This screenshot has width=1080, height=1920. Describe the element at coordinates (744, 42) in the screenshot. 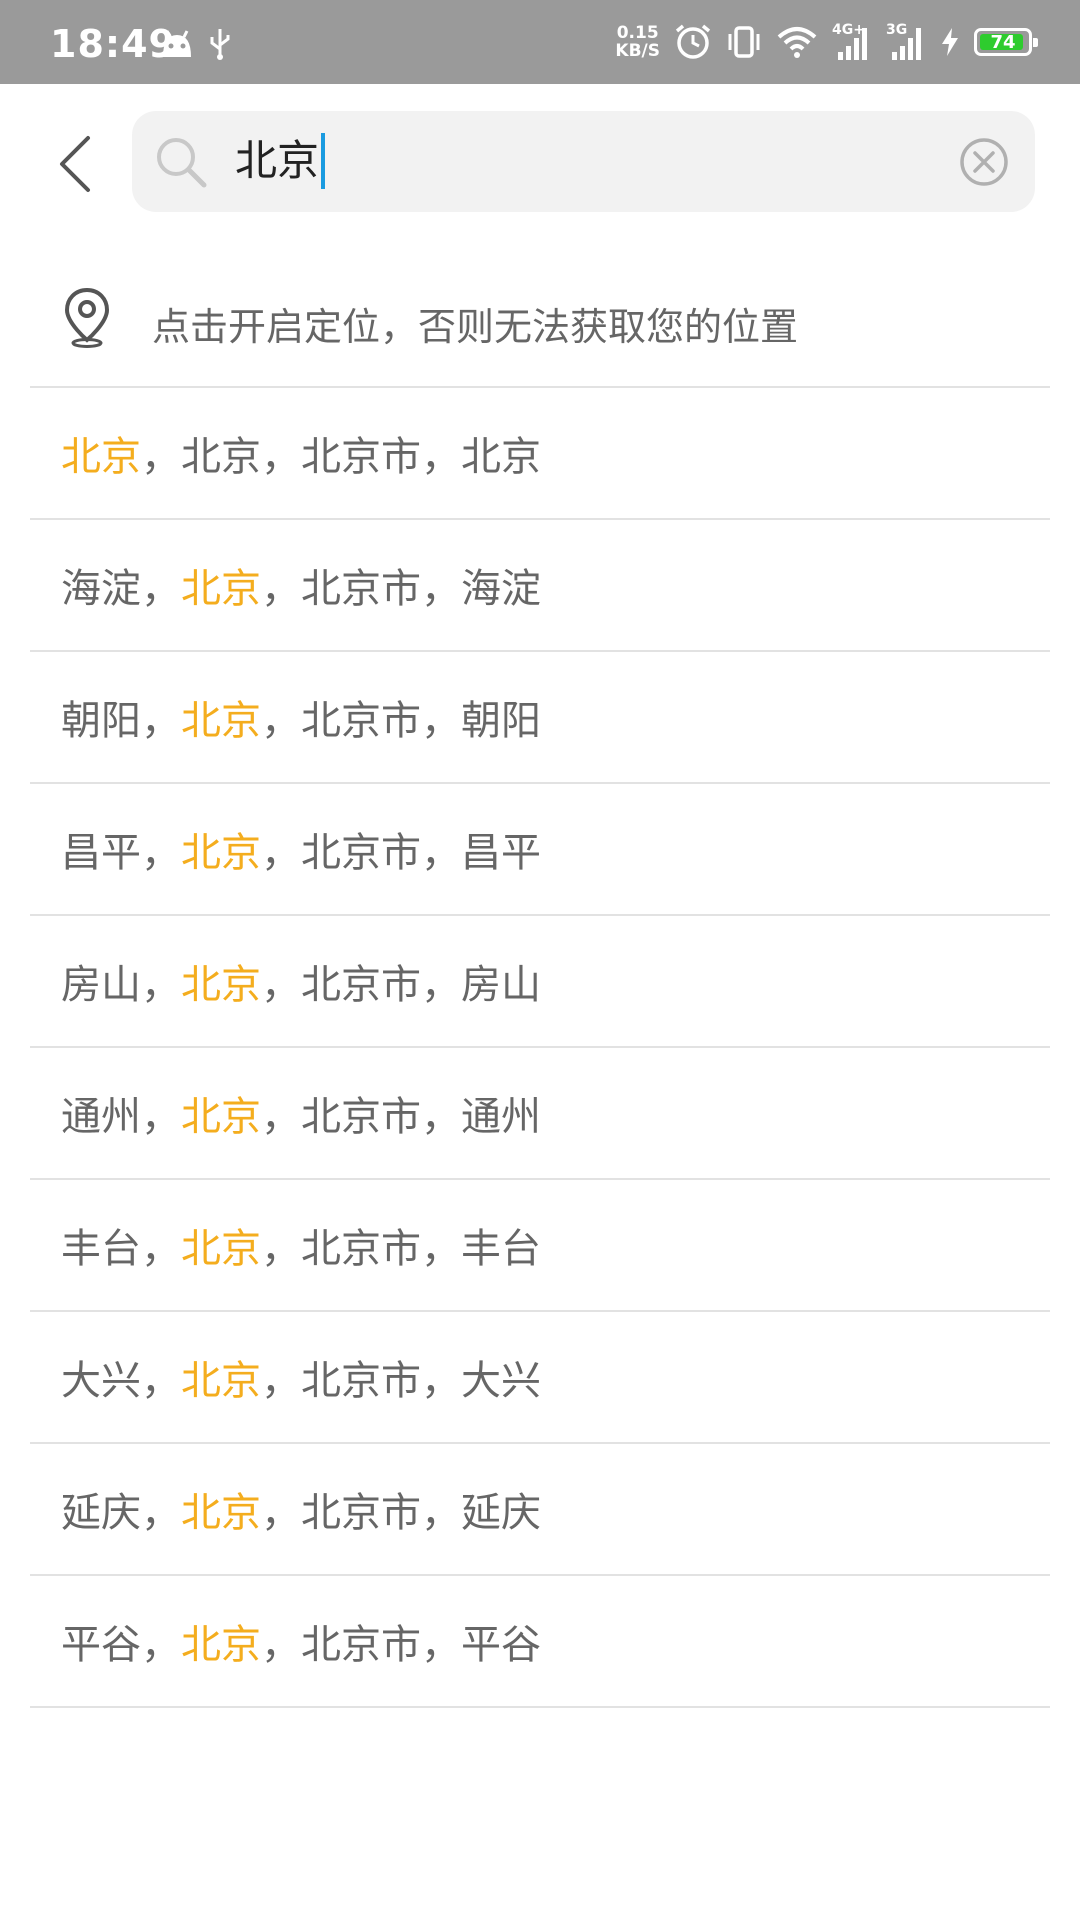

I see `vibrate-icon` at that location.